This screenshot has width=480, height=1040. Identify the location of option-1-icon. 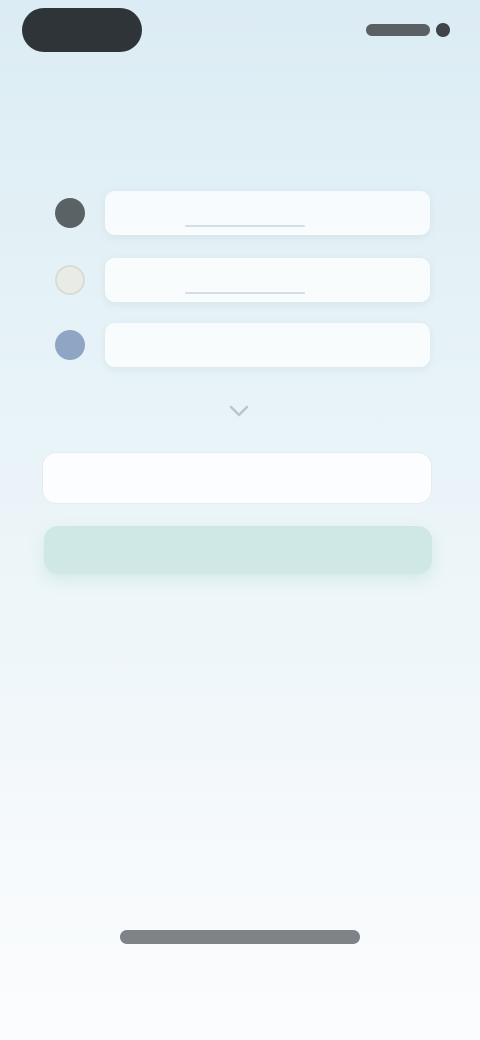
(70, 213).